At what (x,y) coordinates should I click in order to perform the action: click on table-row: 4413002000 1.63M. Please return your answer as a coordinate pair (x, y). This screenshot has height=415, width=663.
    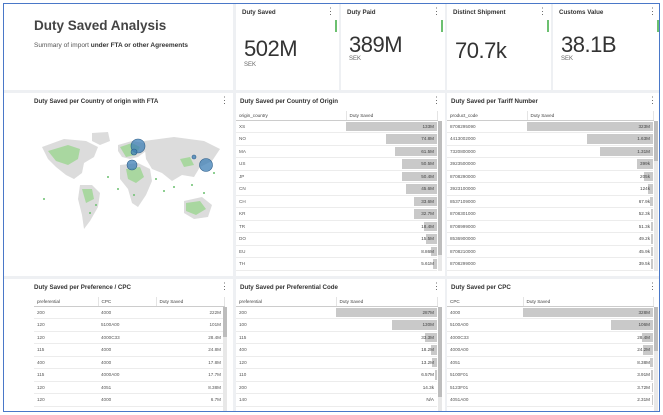
    Looking at the image, I should click on (550, 139).